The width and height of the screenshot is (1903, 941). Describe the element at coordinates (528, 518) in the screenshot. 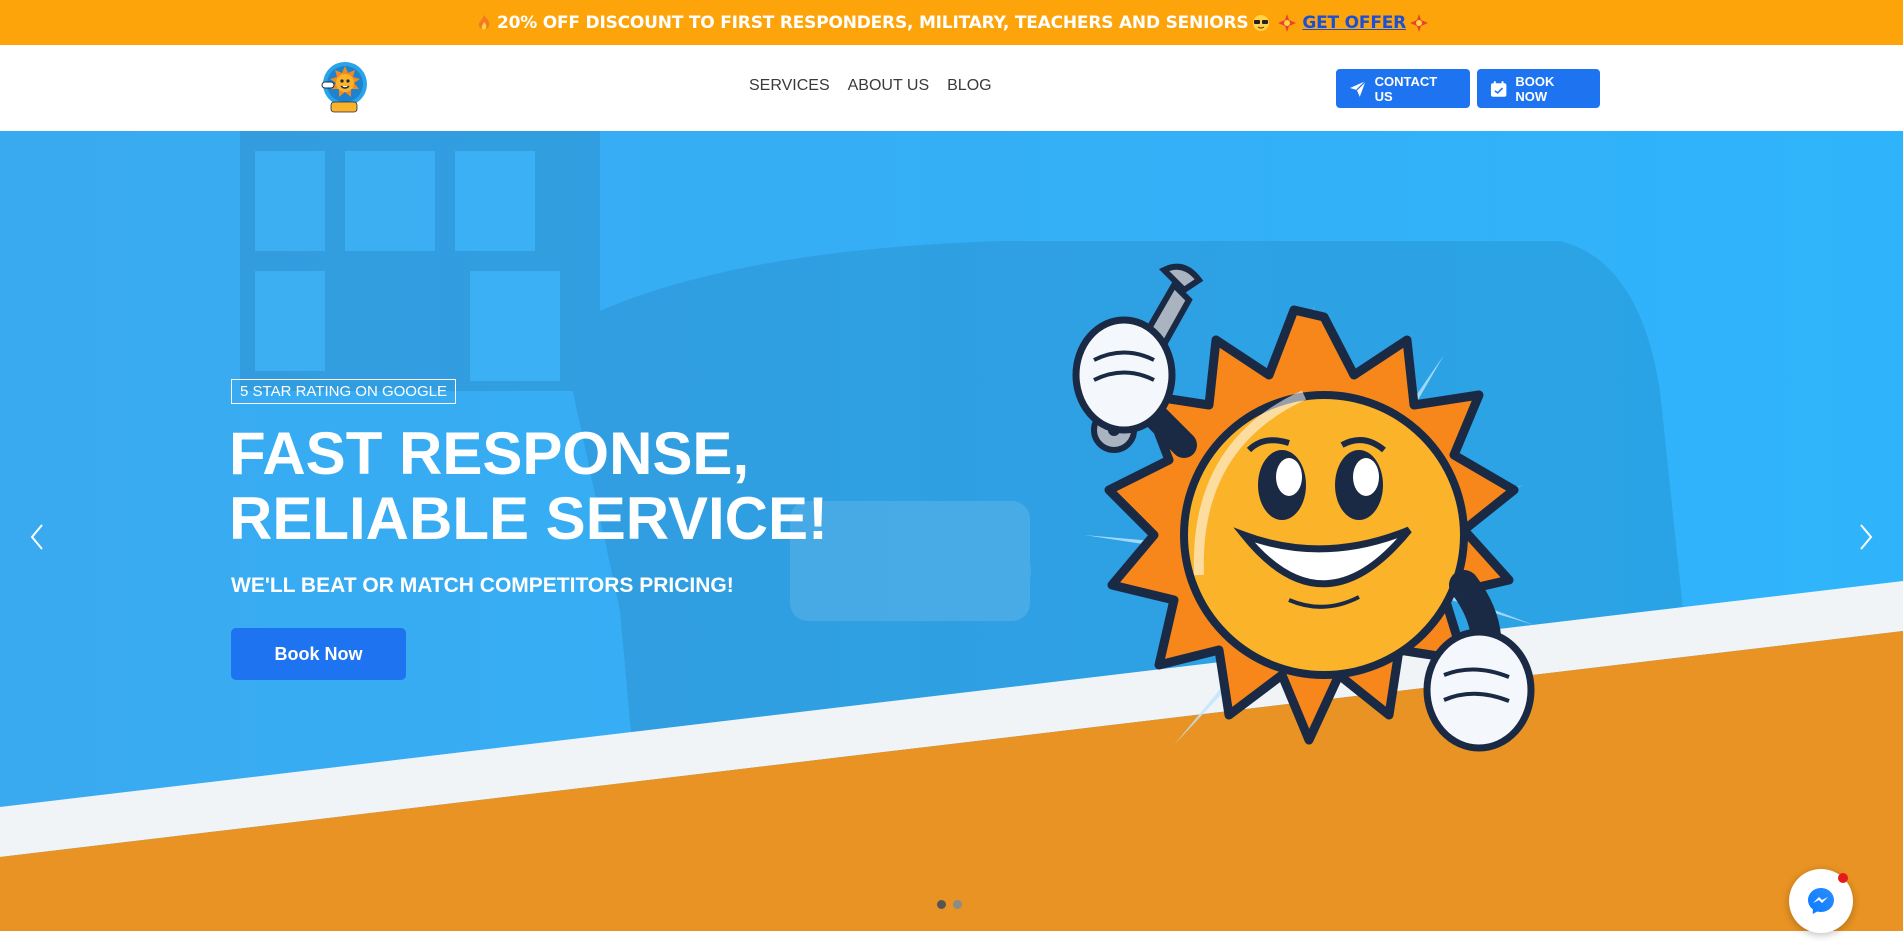

I see `headline-line-2: RELIABLE SERVICE!` at that location.